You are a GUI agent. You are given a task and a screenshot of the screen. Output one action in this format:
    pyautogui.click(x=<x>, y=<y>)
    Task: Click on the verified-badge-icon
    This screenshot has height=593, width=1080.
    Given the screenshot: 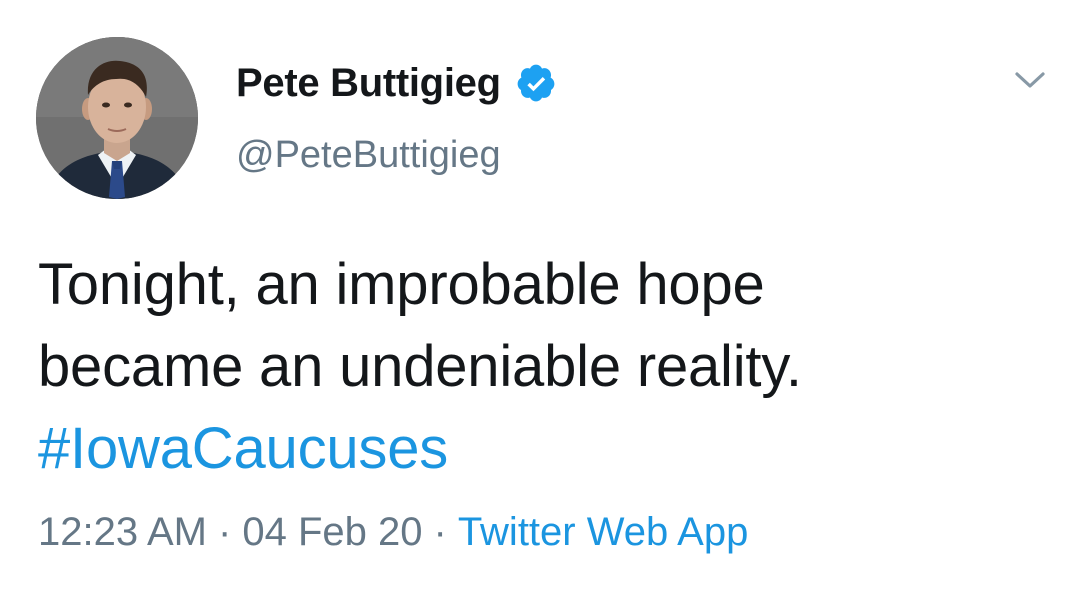 What is the action you would take?
    pyautogui.click(x=536, y=83)
    